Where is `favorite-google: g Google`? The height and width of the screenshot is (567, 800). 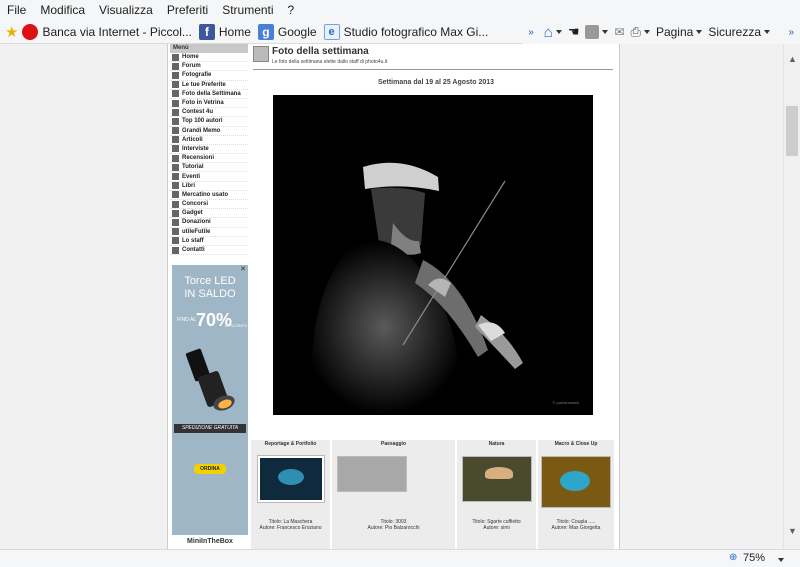
favorite-google: g Google is located at coordinates (287, 31).